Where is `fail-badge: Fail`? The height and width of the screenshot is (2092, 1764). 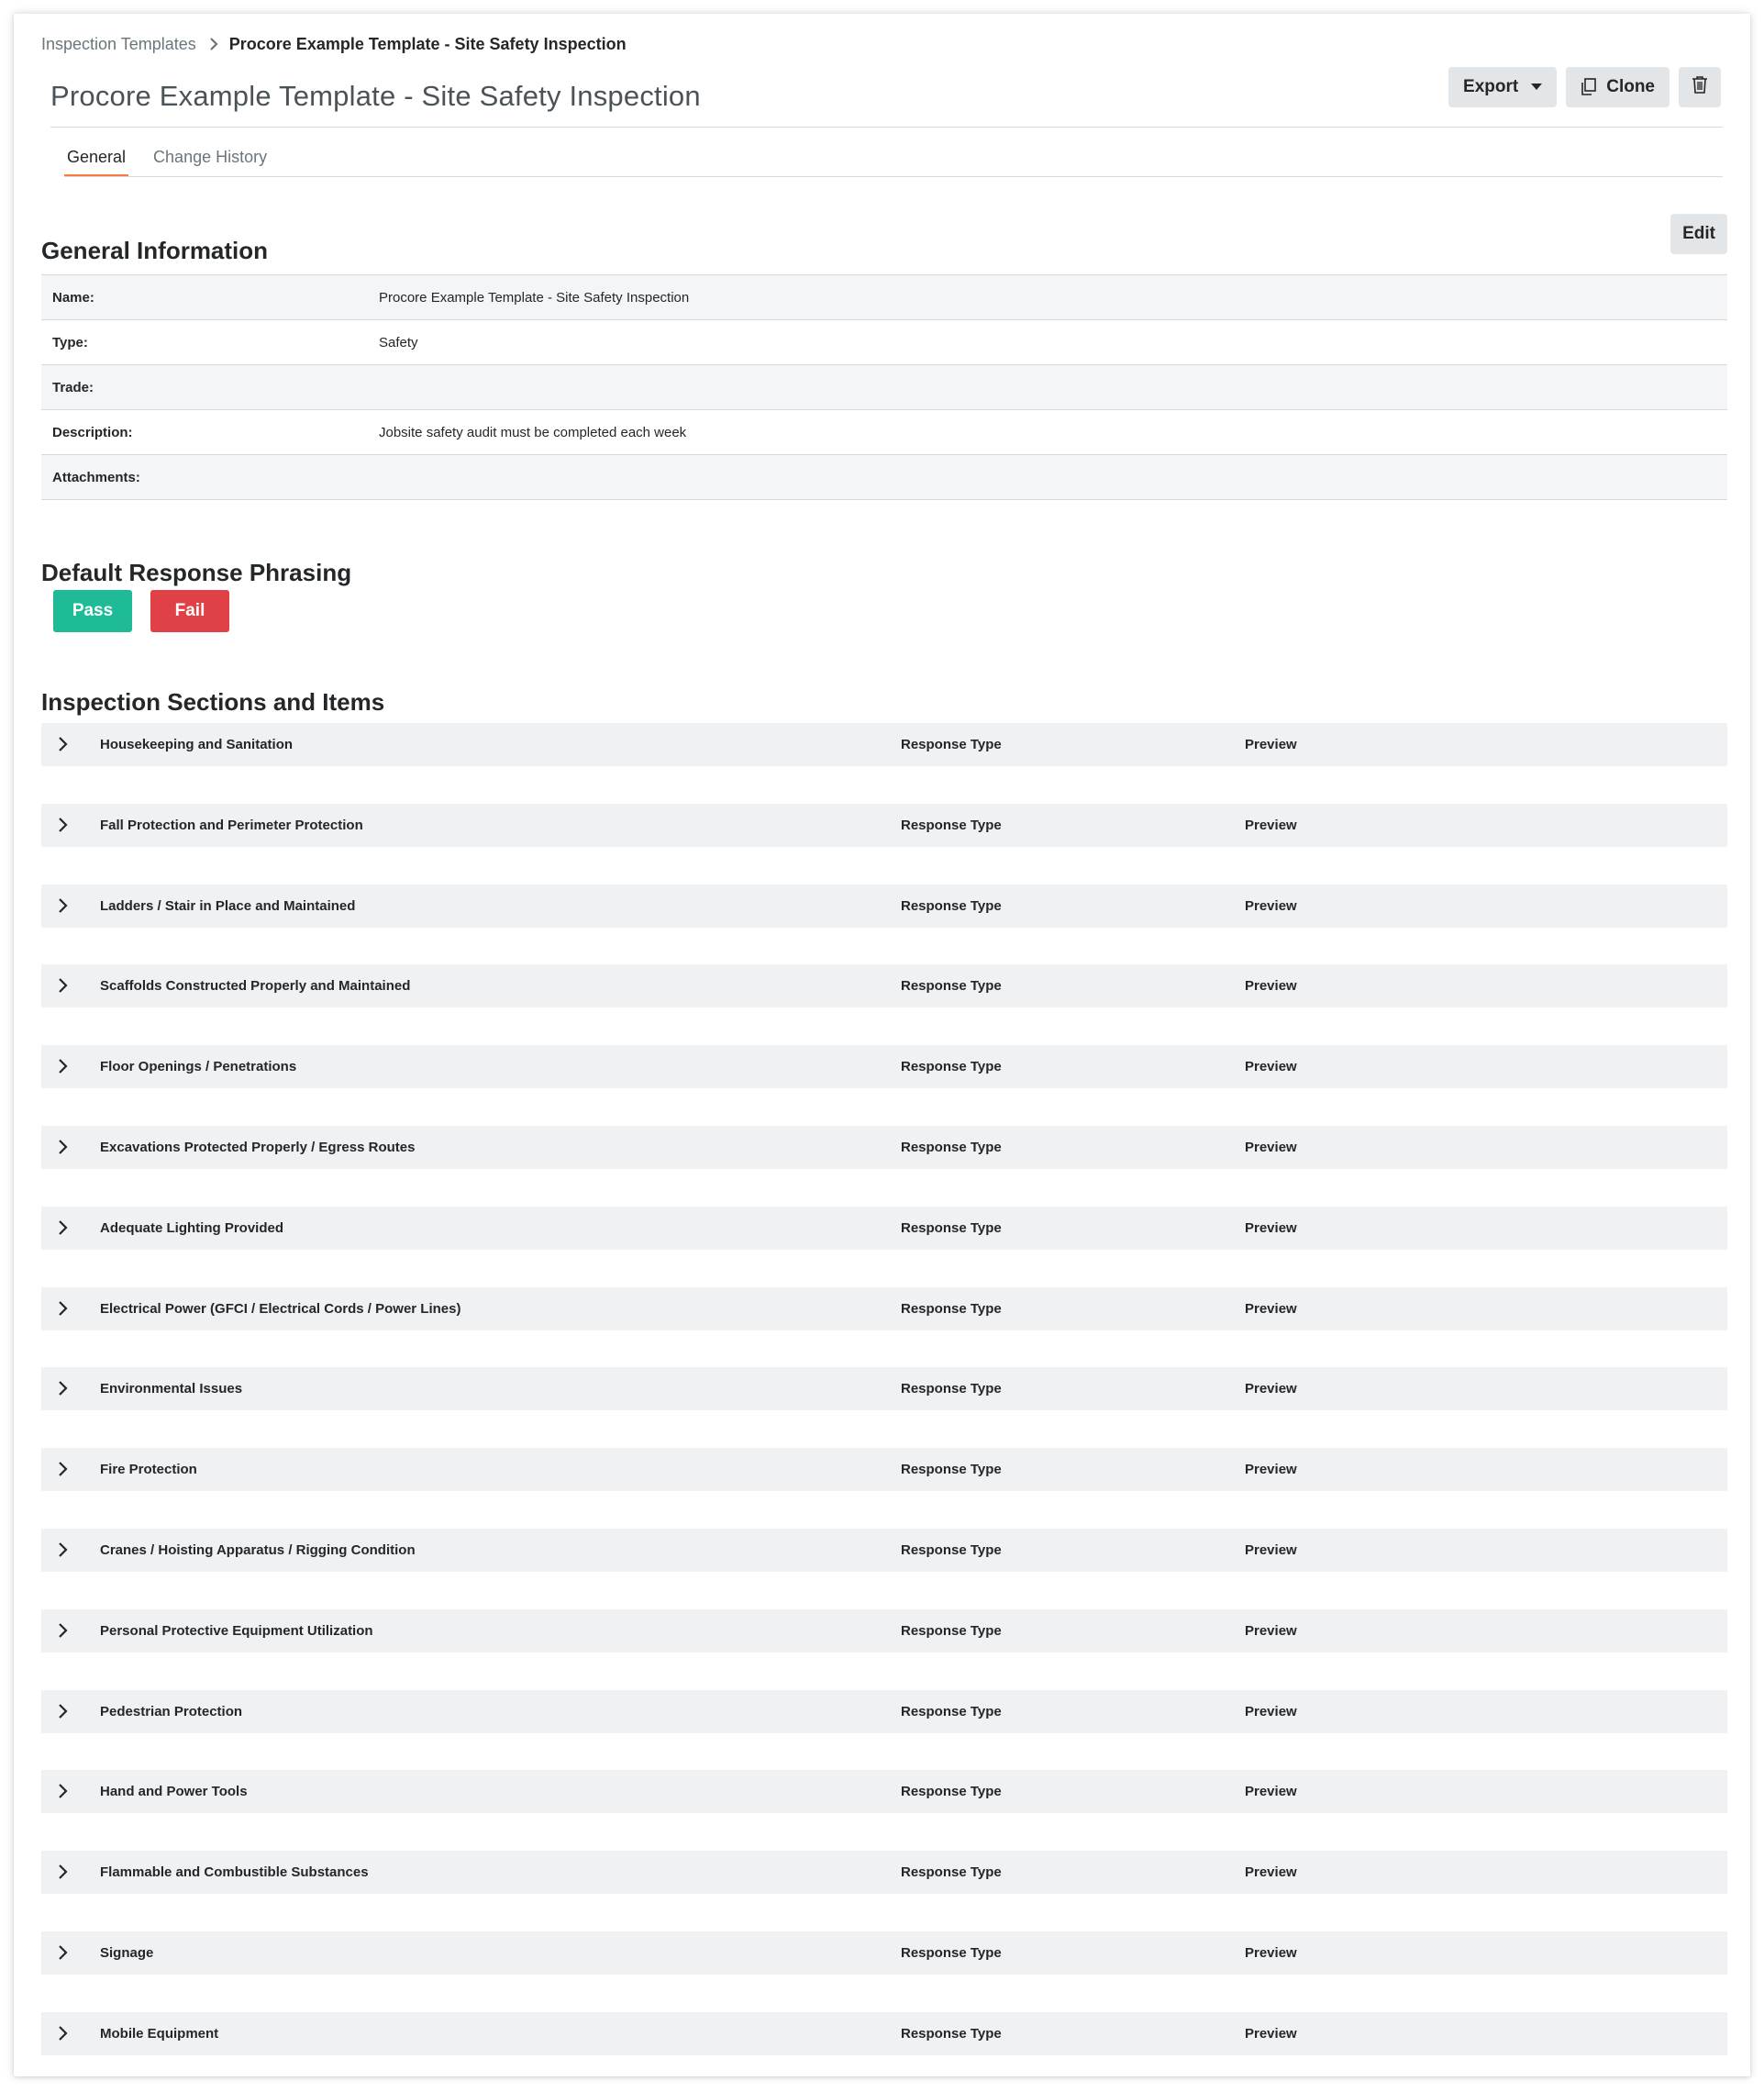 fail-badge: Fail is located at coordinates (189, 611).